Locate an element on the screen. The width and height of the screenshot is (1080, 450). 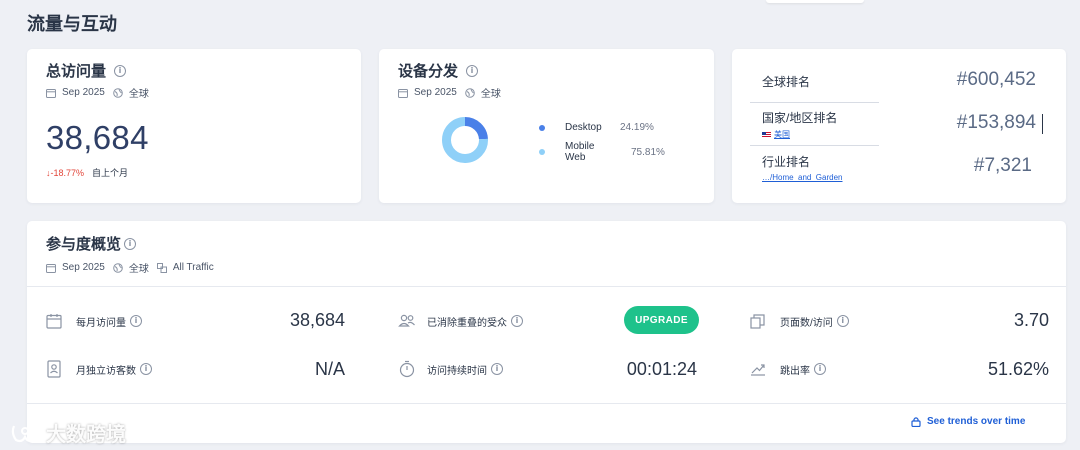
rank-industry: 行业排名 …/Home_and_Garden #7,321 is located at coordinates (899, 167).